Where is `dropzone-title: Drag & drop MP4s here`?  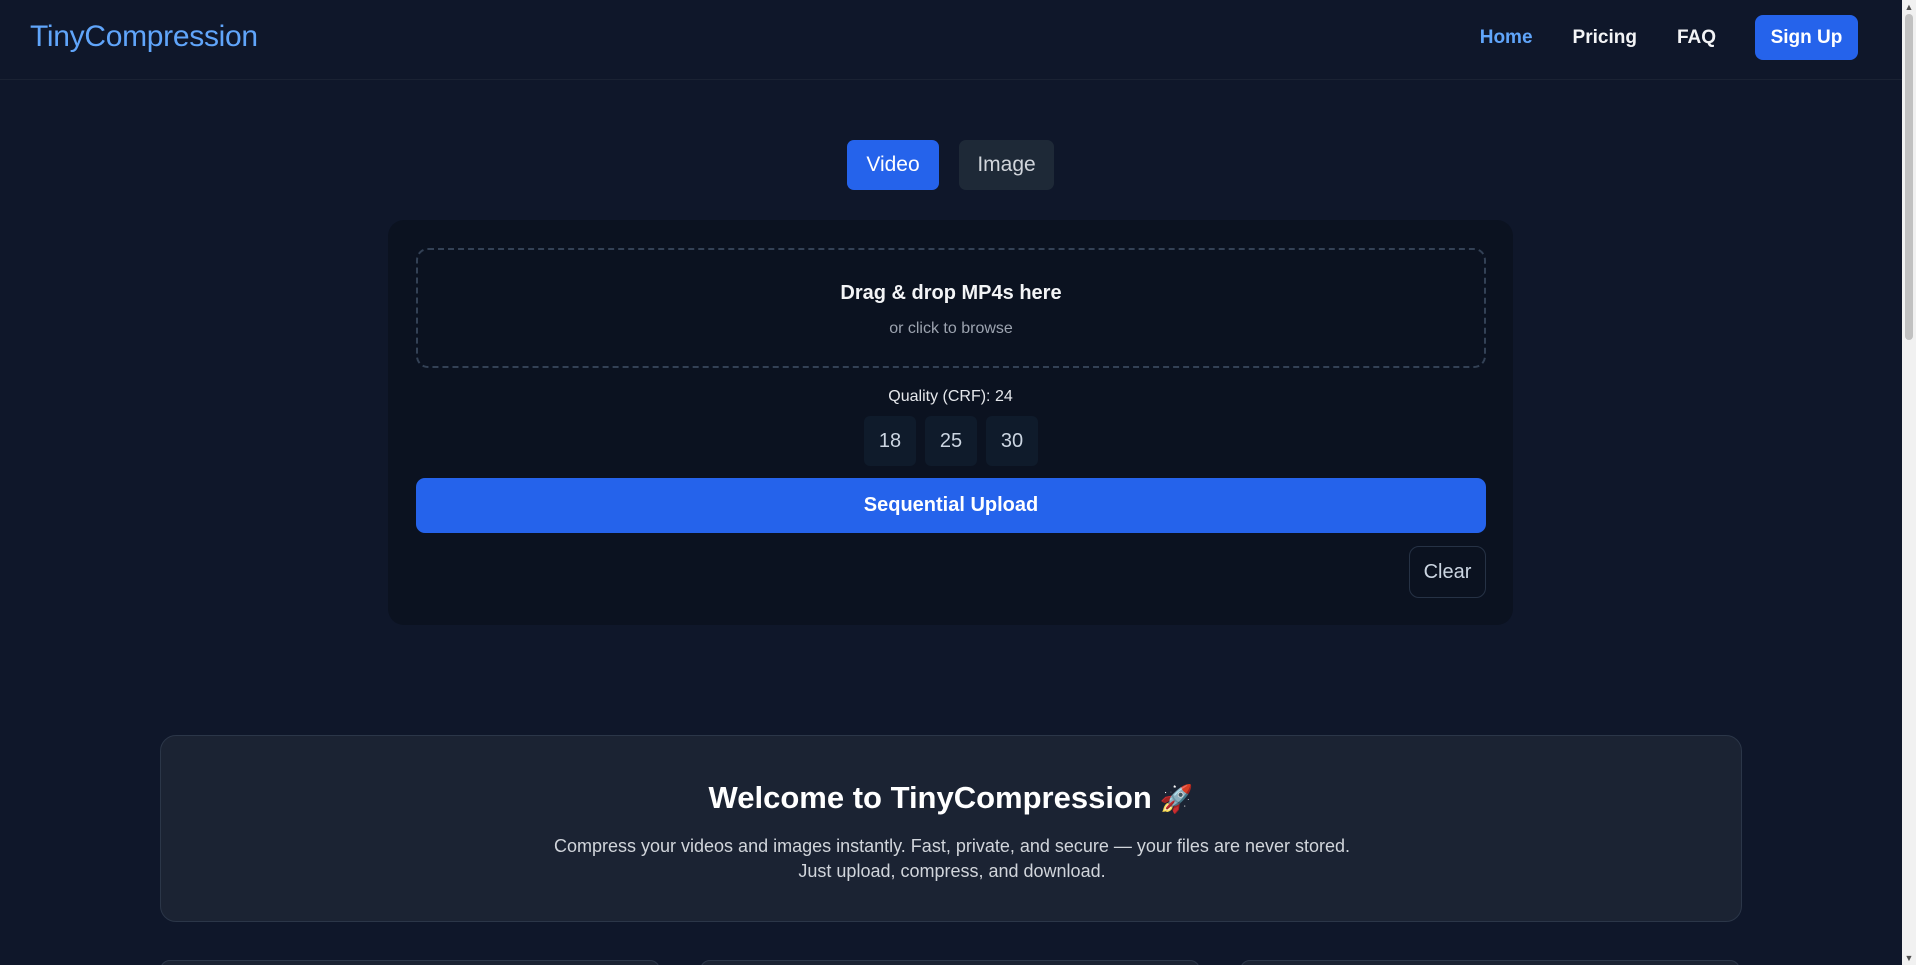
dropzone-title: Drag & drop MP4s here is located at coordinates (951, 293).